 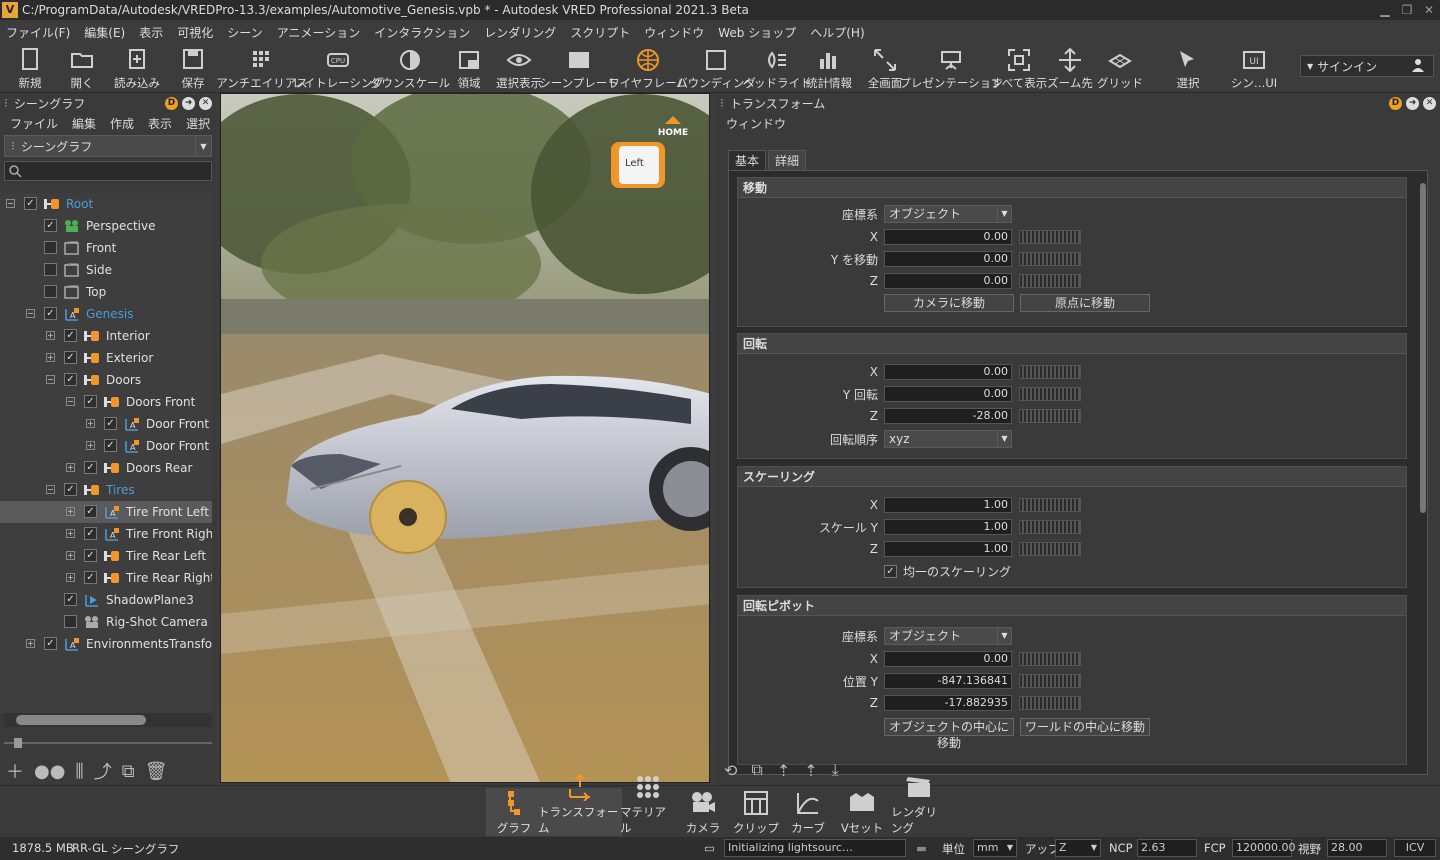 I want to click on tree-row: Front, so click(x=106, y=248).